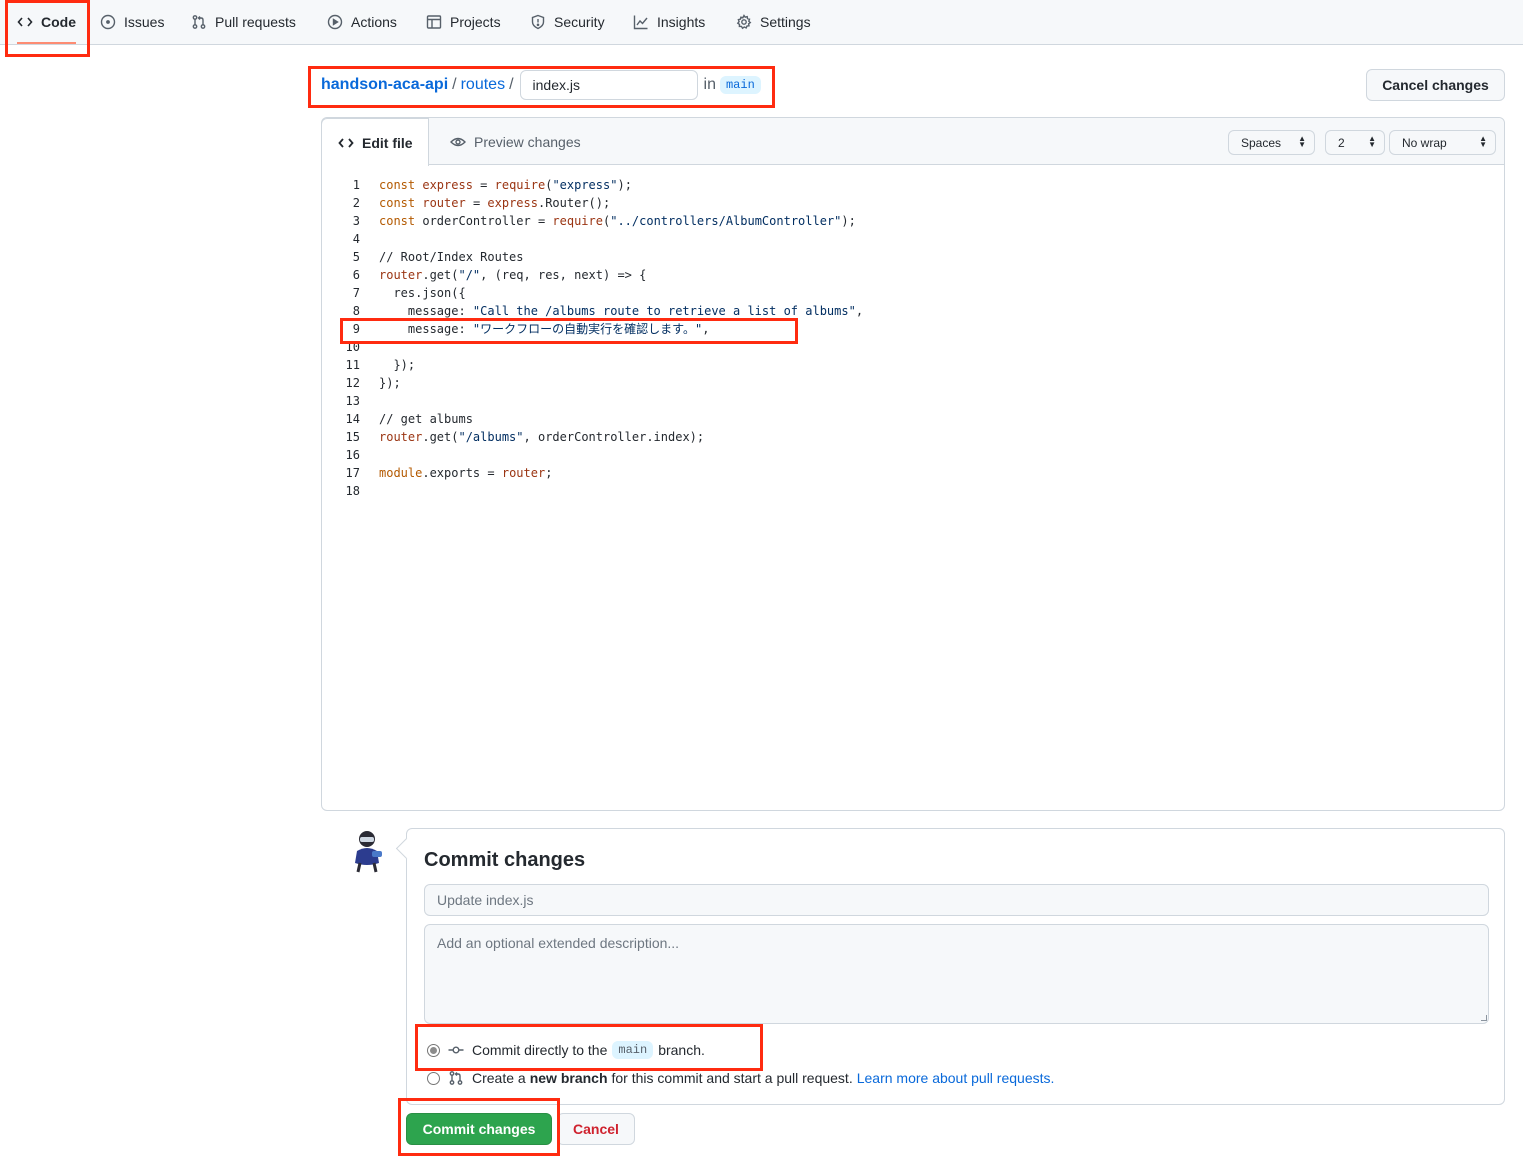 The image size is (1523, 1162). I want to click on commit-new-branch-bold: new branch, so click(568, 1078).